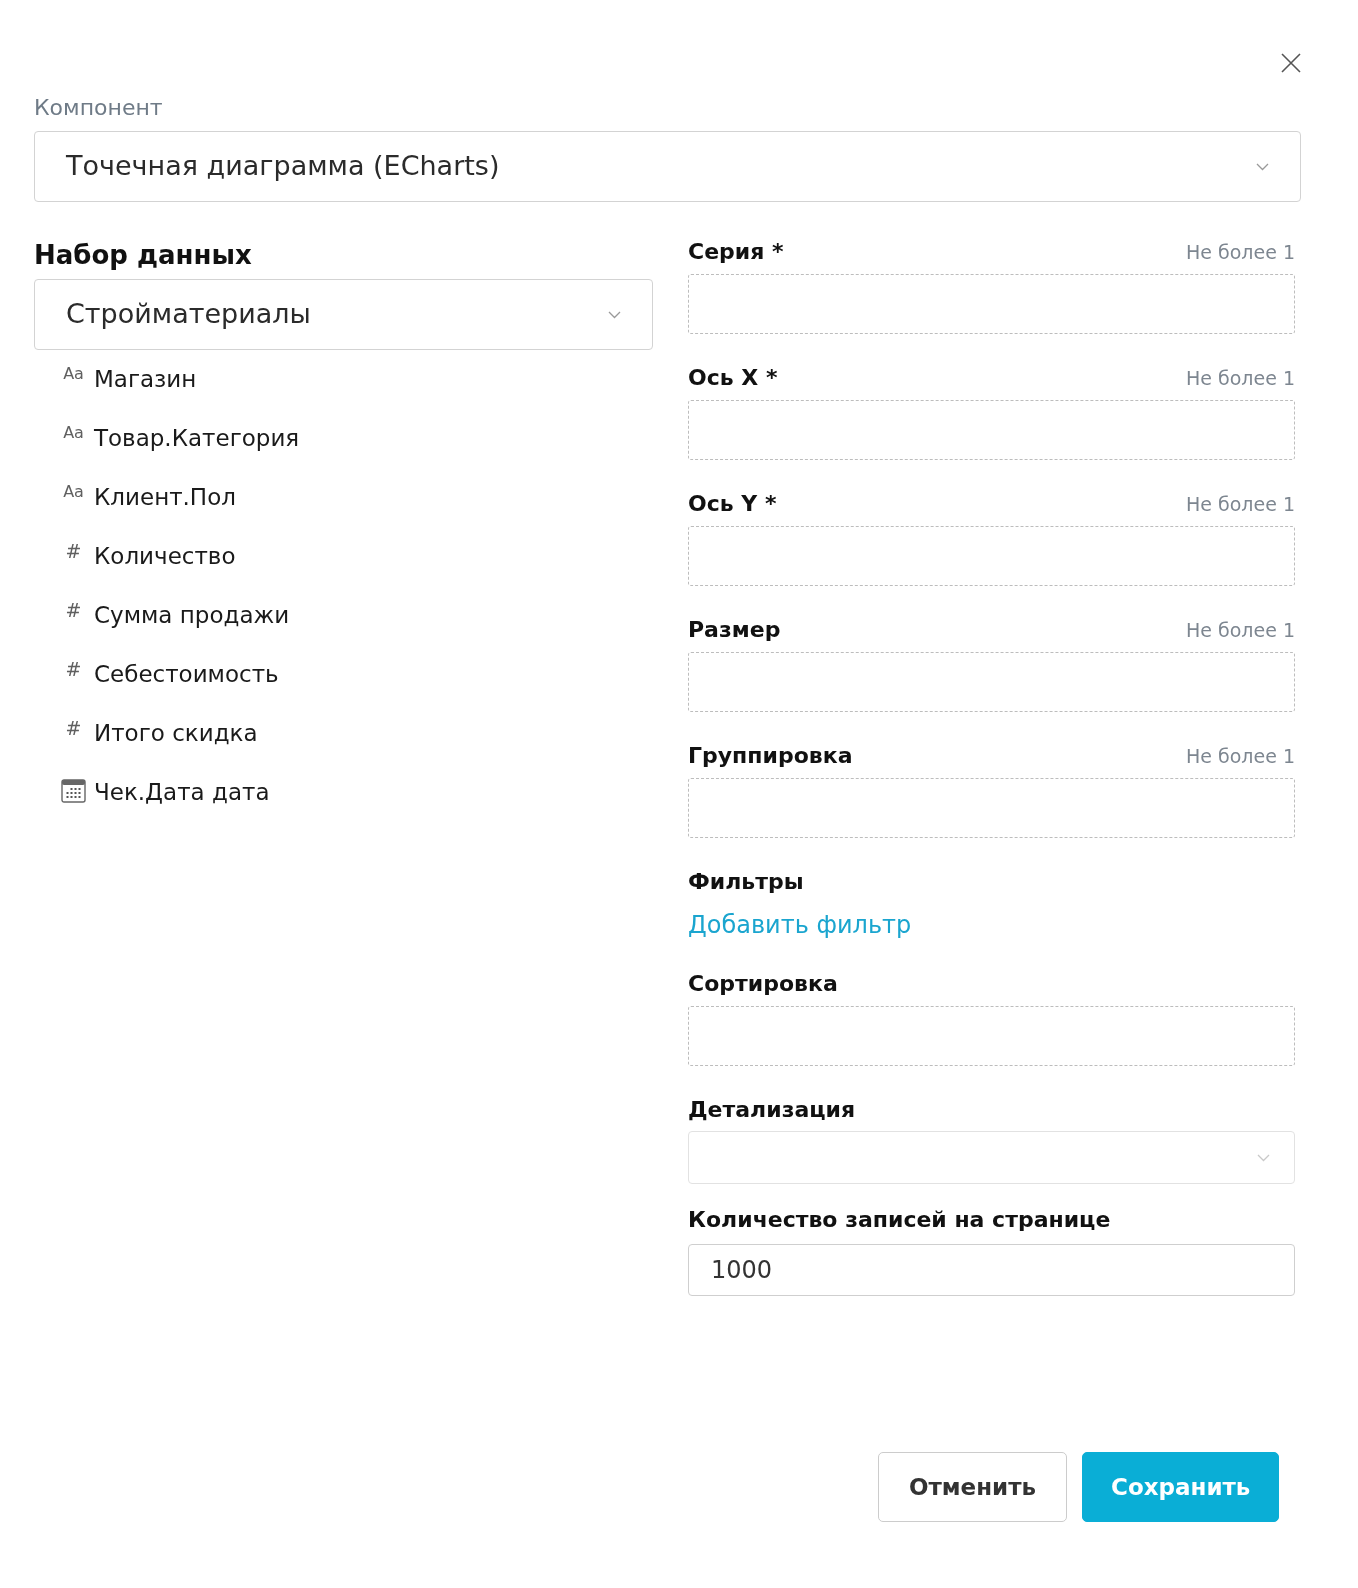  I want to click on dataset-field-item: # Сумма продажи, so click(343, 615).